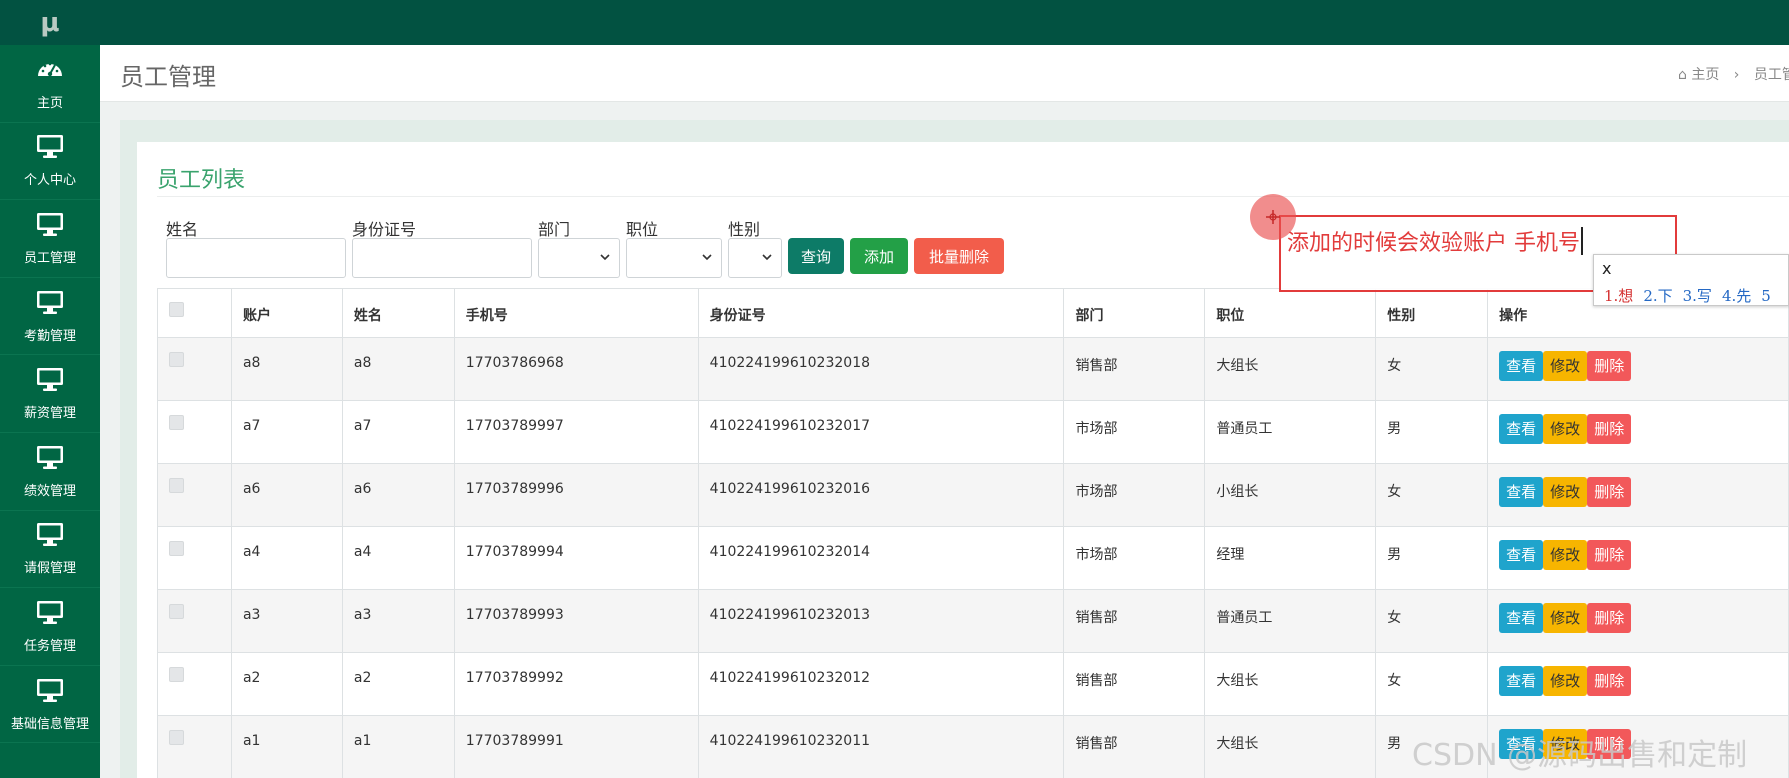 The width and height of the screenshot is (1789, 778). Describe the element at coordinates (576, 313) in the screenshot. I see `column-header: 手机号` at that location.